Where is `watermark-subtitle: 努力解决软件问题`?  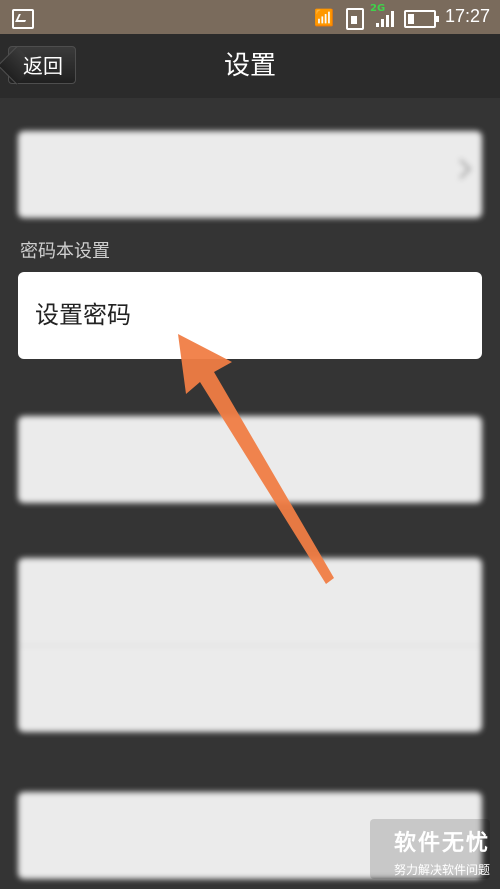 watermark-subtitle: 努力解决软件问题 is located at coordinates (441, 870).